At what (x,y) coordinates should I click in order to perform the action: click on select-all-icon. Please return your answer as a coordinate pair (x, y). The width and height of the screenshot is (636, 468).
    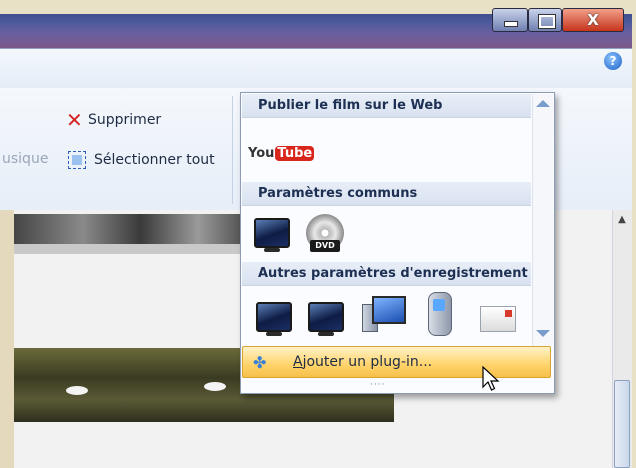
    Looking at the image, I should click on (77, 160).